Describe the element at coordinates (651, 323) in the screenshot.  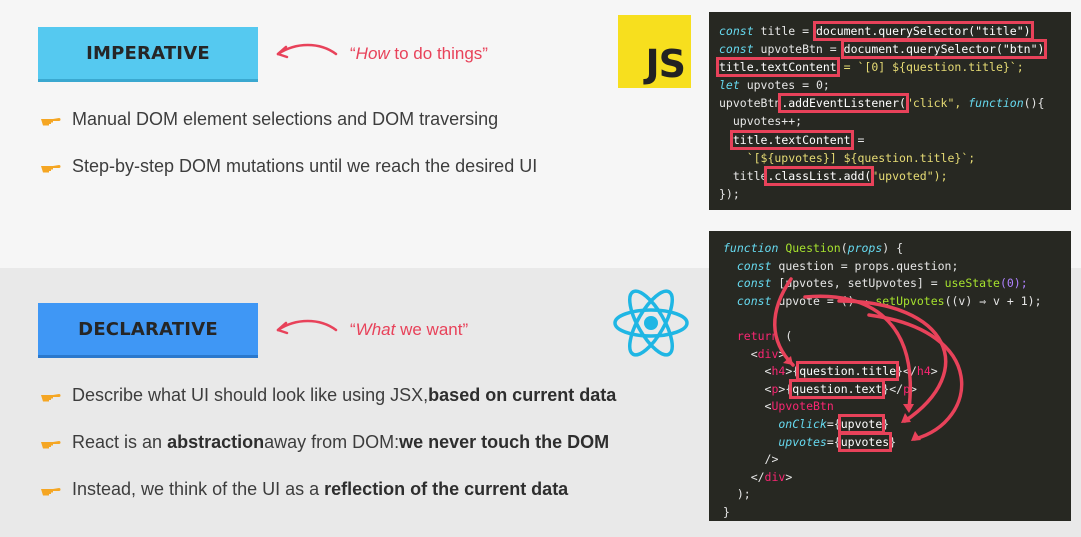
I see `react-logo` at that location.